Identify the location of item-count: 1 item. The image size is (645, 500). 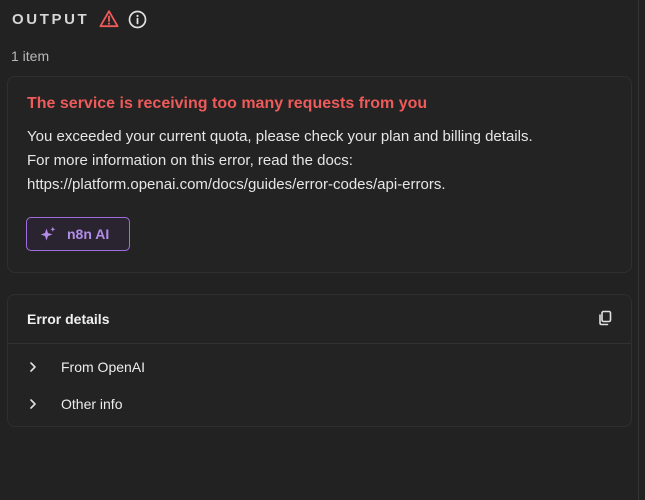
(30, 56).